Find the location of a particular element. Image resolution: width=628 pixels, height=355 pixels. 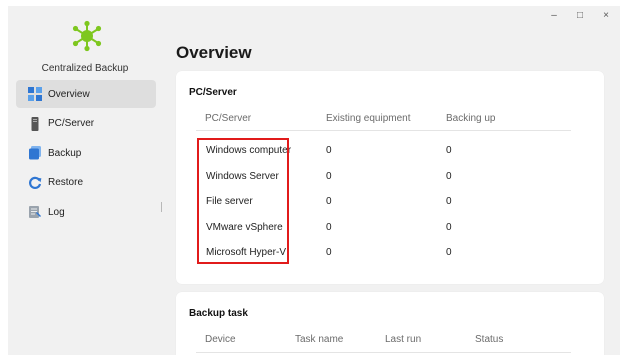

column-header-existing-equipment: Existing equipment is located at coordinates (368, 118).